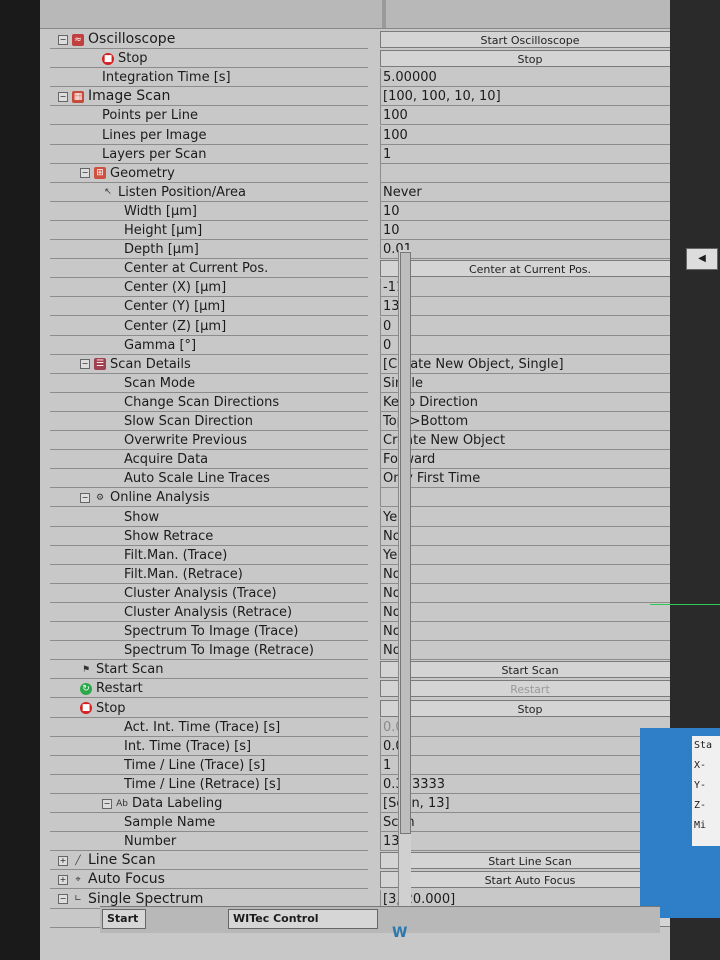 This screenshot has width=720, height=960. Describe the element at coordinates (372, 135) in the screenshot. I see `tree-row-lines-per-image: Lines per Image 100` at that location.